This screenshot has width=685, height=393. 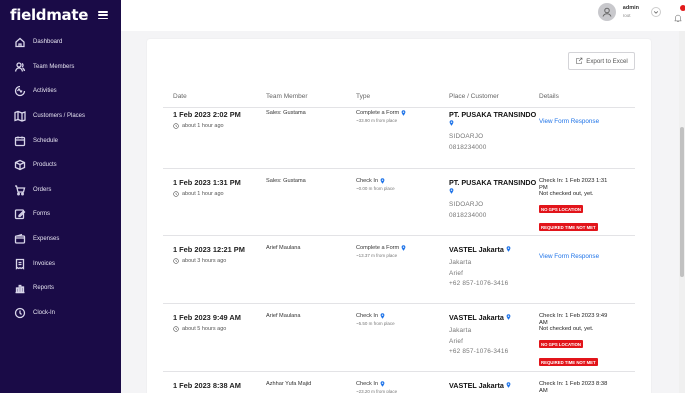 What do you see at coordinates (20, 214) in the screenshot?
I see `edit-icon` at bounding box center [20, 214].